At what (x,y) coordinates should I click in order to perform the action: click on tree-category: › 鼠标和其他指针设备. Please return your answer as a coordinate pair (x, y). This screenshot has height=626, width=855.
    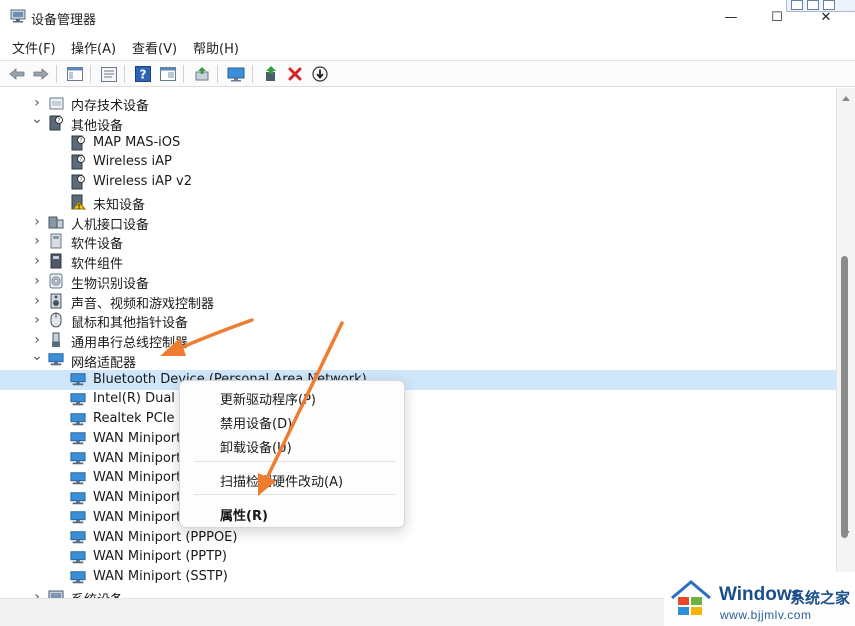
    Looking at the image, I should click on (418, 320).